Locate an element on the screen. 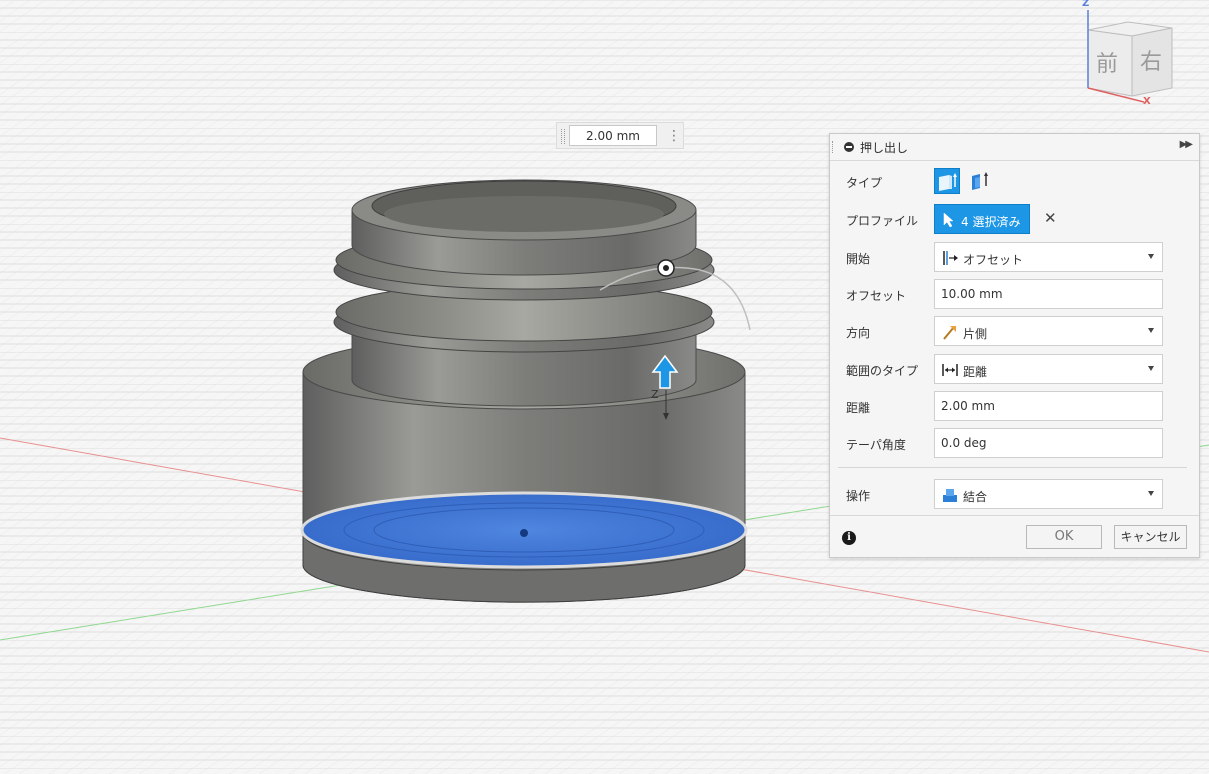 The image size is (1209, 774). row-extent-type: 範囲のタイプ 距離 is located at coordinates (1014, 369).